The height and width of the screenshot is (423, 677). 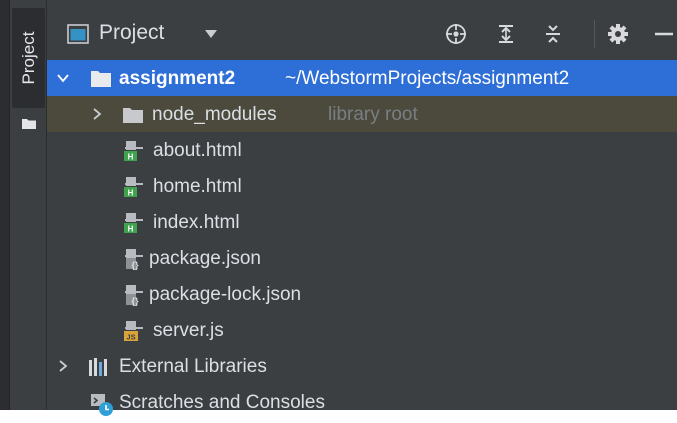 I want to click on root-folder-path: ~/WebstormProjects/assignment2, so click(x=427, y=78).